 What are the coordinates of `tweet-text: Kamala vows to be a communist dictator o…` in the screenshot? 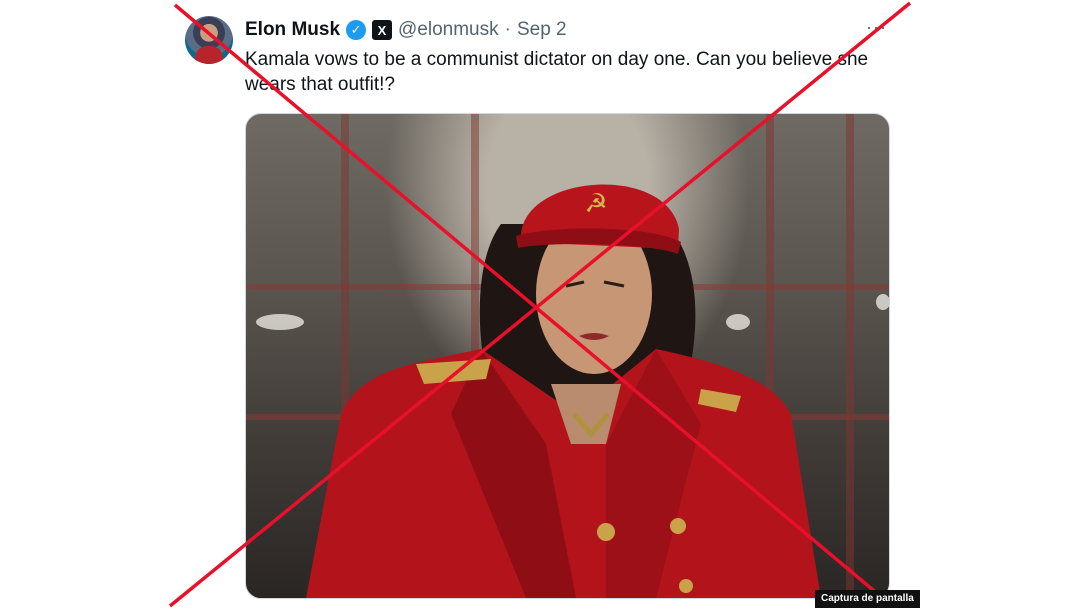 It's located at (557, 72).